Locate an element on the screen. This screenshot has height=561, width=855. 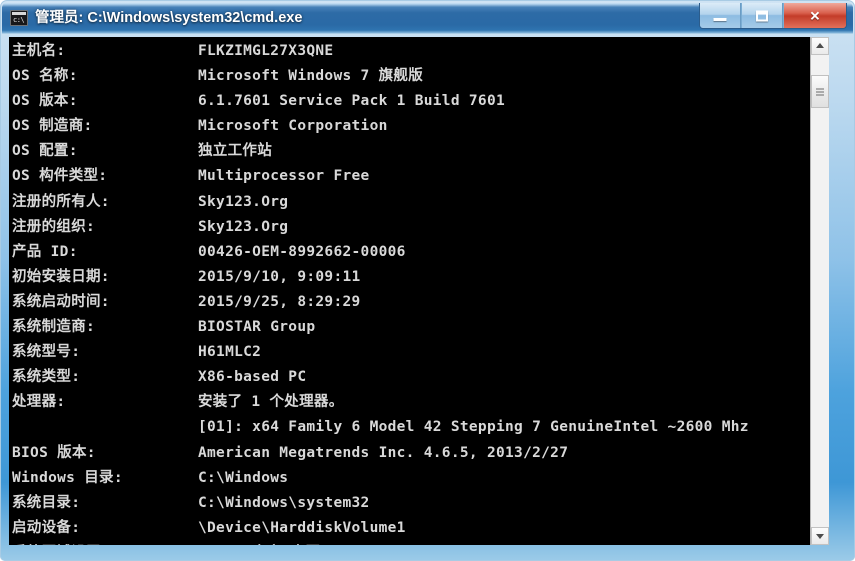
window-title: 管理员: C:\Windows\system32\cmd.exe is located at coordinates (169, 18).